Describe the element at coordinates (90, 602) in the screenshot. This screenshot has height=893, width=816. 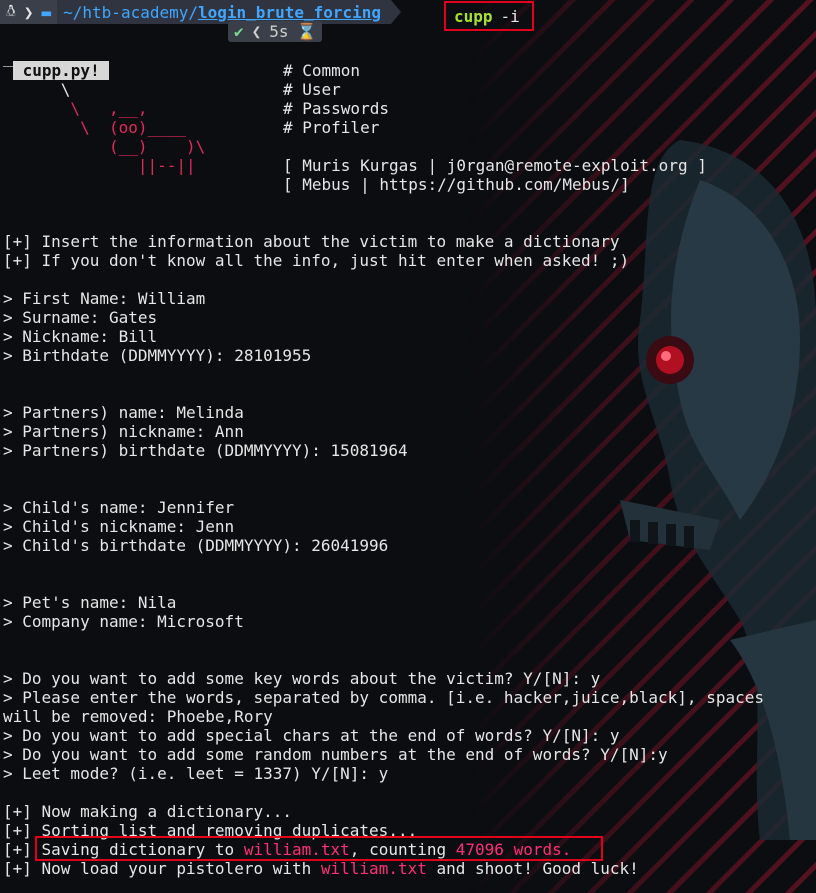
I see `pet-name-line: > Pet's name: Nila` at that location.